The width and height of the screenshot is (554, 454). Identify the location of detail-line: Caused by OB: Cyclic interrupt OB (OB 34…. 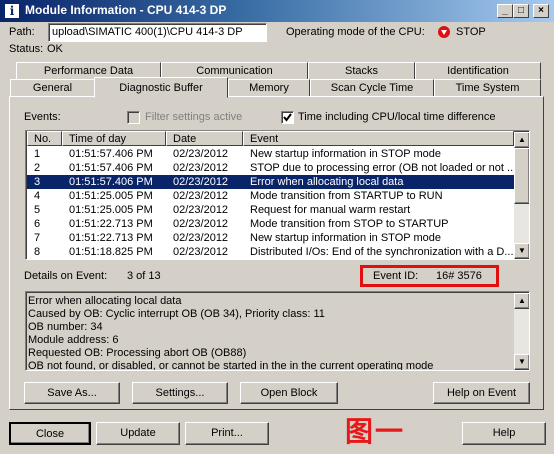
(176, 314).